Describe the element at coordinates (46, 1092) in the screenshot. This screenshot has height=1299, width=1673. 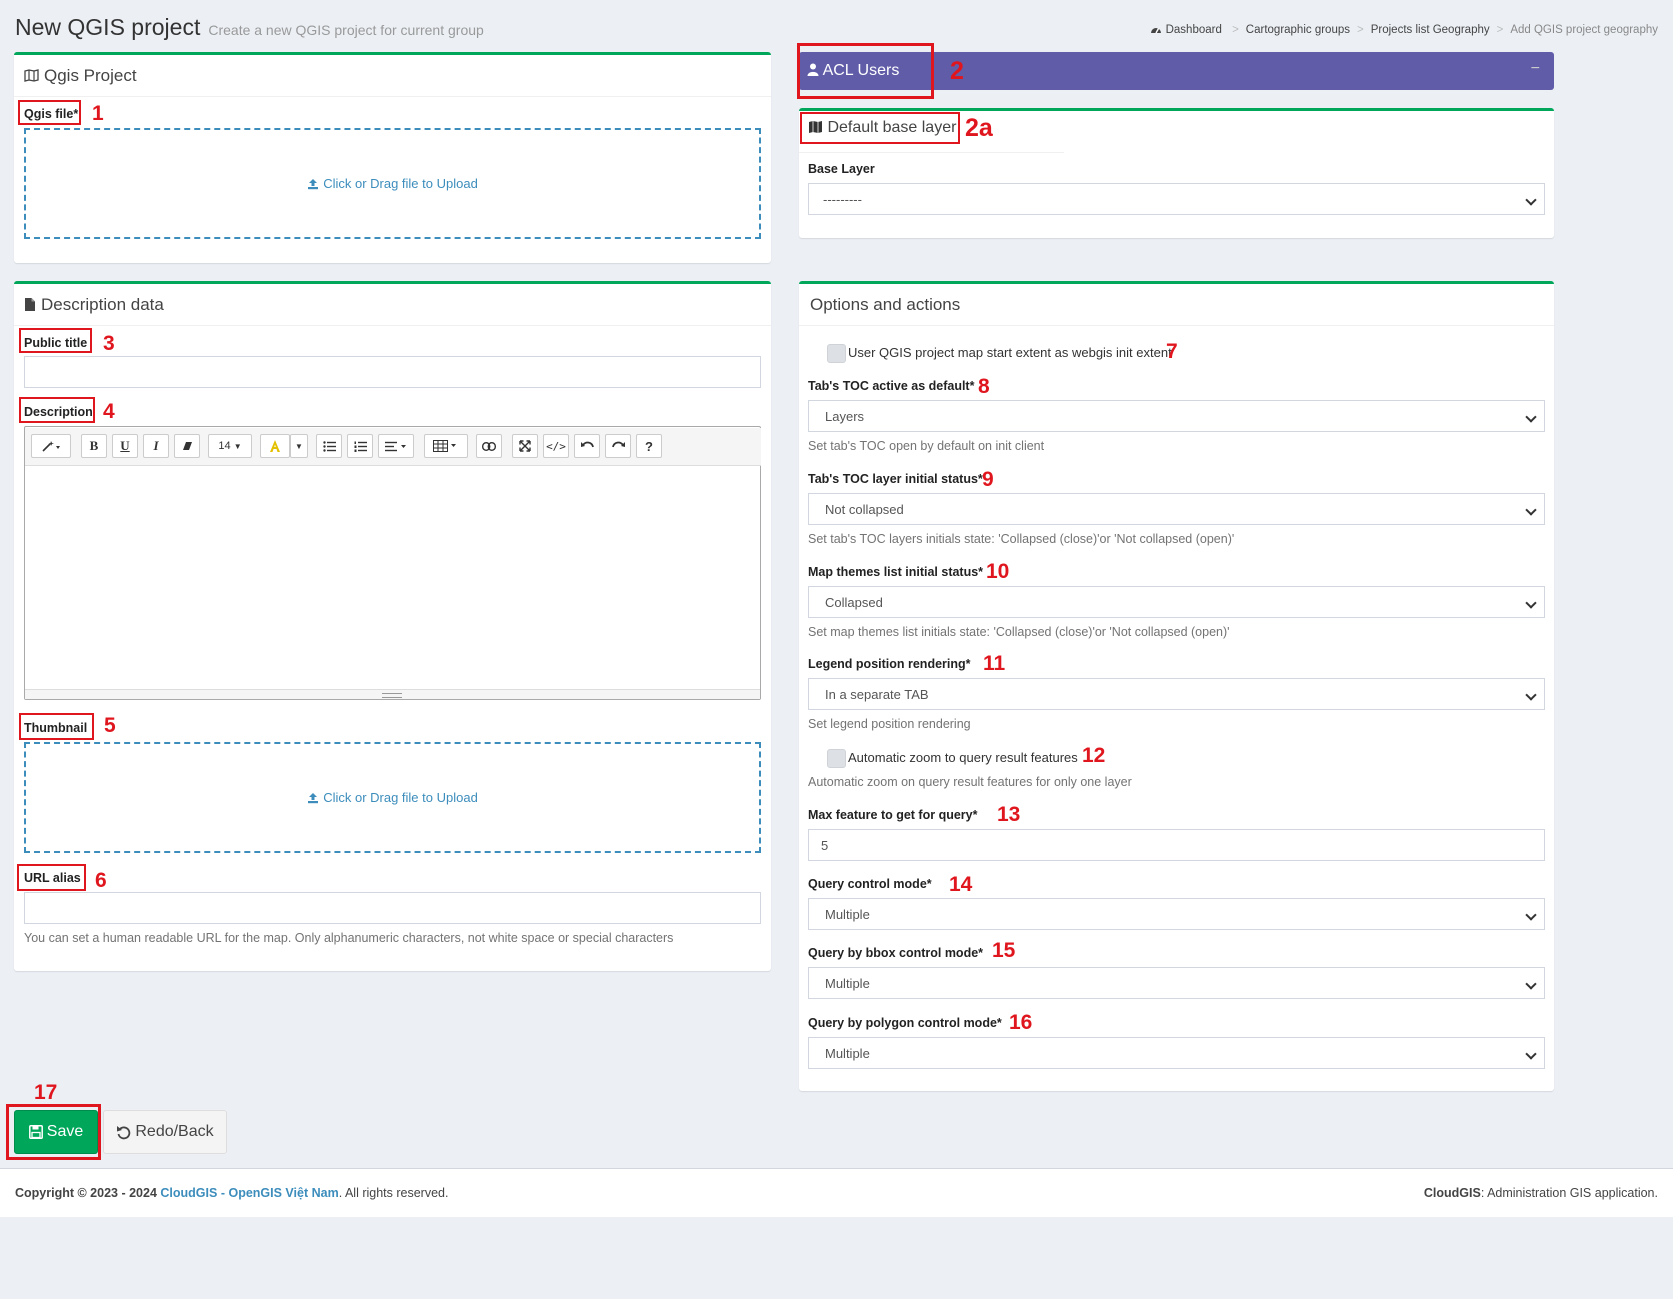
I see `annotation-number-17: 17` at that location.